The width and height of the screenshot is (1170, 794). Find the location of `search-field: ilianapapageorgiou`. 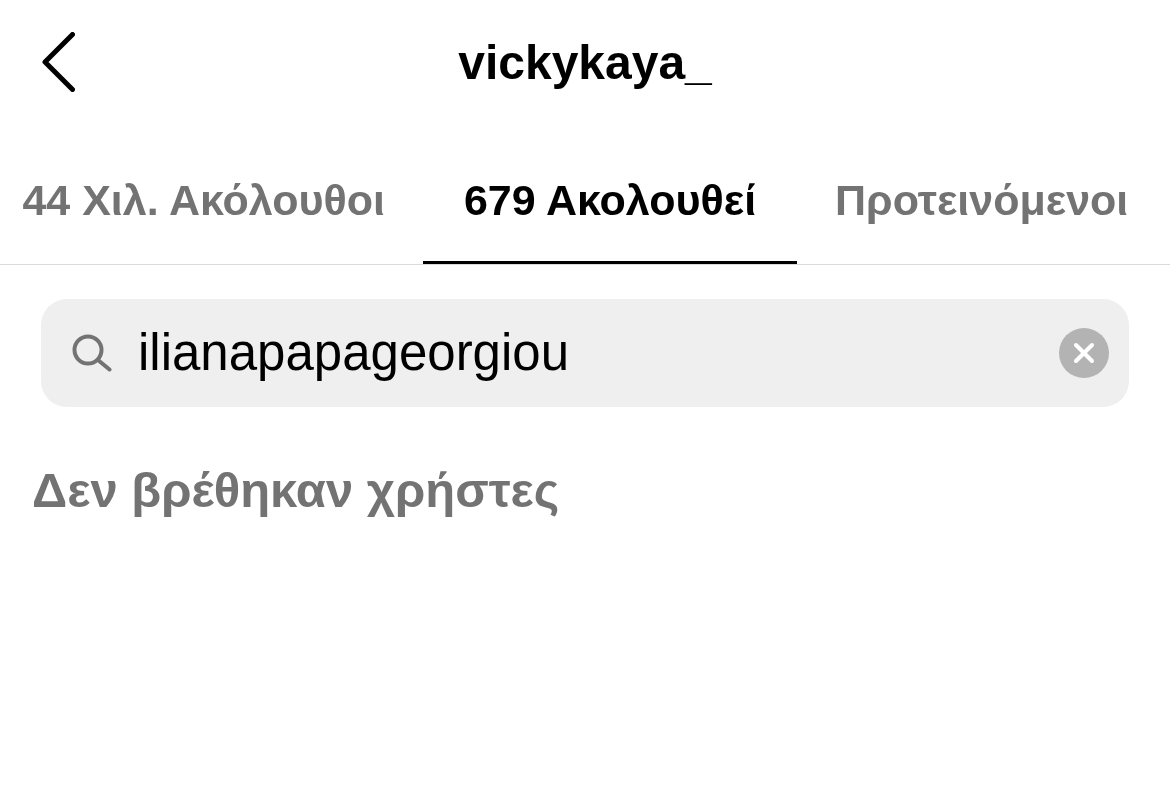

search-field: ilianapapageorgiou is located at coordinates (585, 353).